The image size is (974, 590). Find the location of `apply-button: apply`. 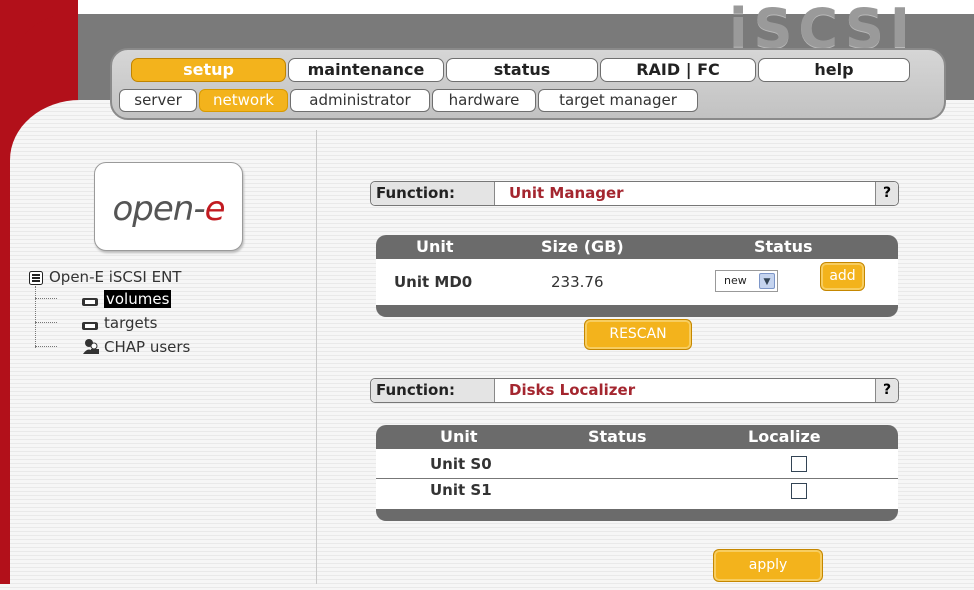

apply-button: apply is located at coordinates (768, 565).